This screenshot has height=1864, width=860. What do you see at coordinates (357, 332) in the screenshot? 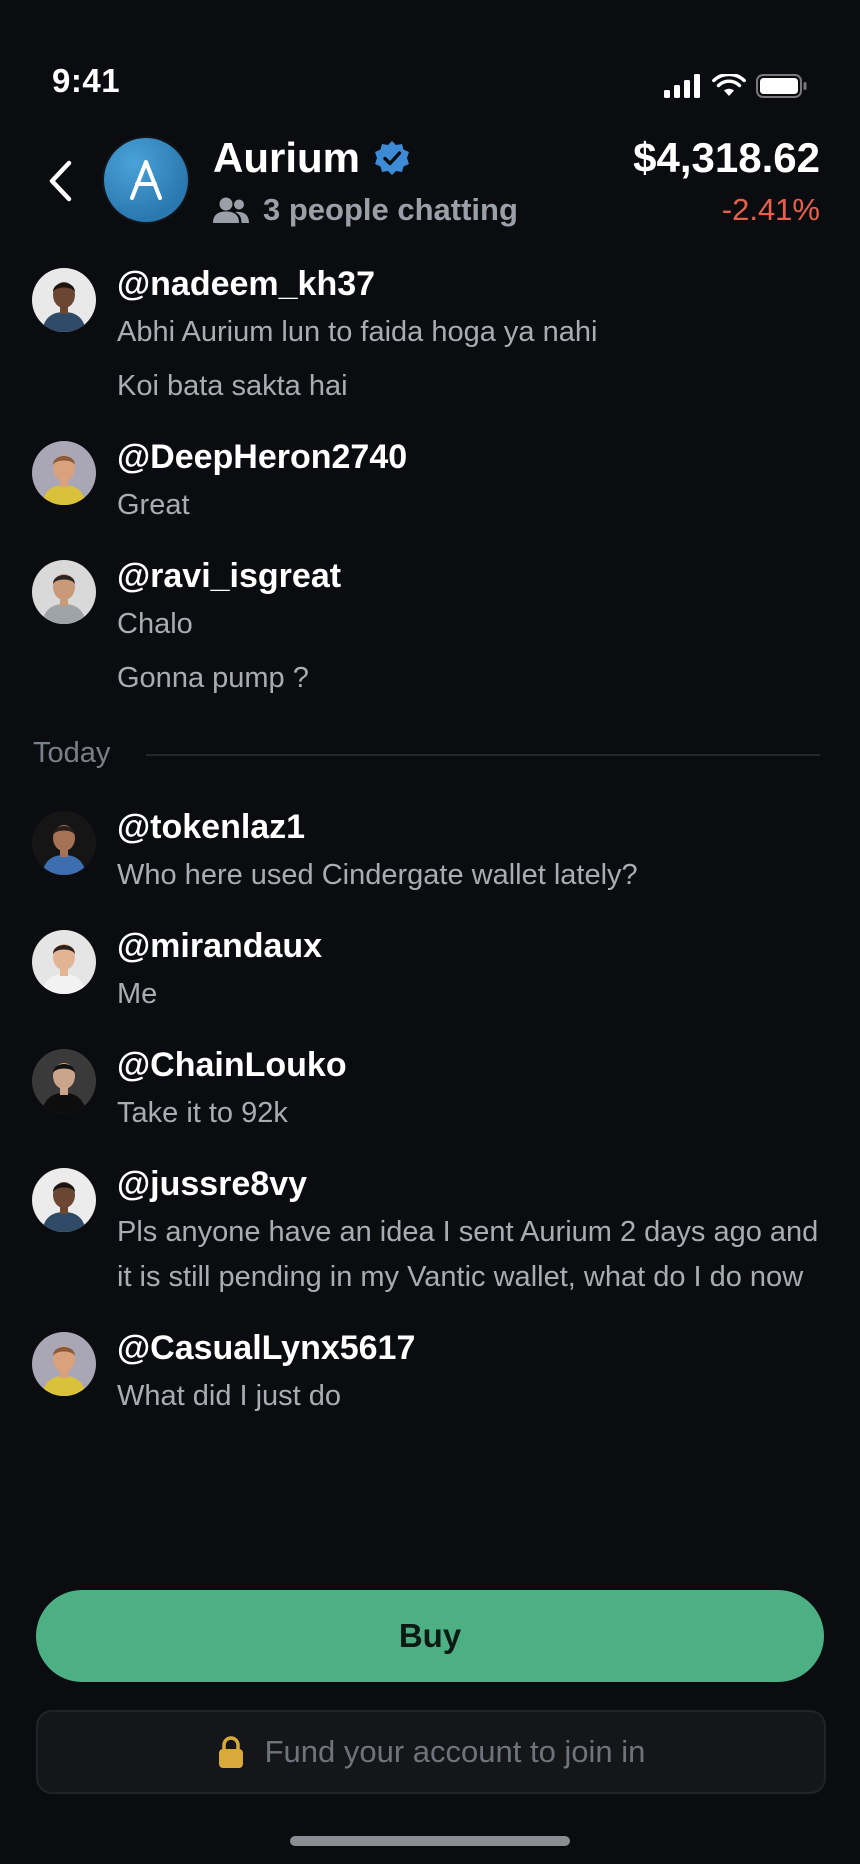
I see `message-text: Abhi Aurium lun to faida hoga ya nahi` at bounding box center [357, 332].